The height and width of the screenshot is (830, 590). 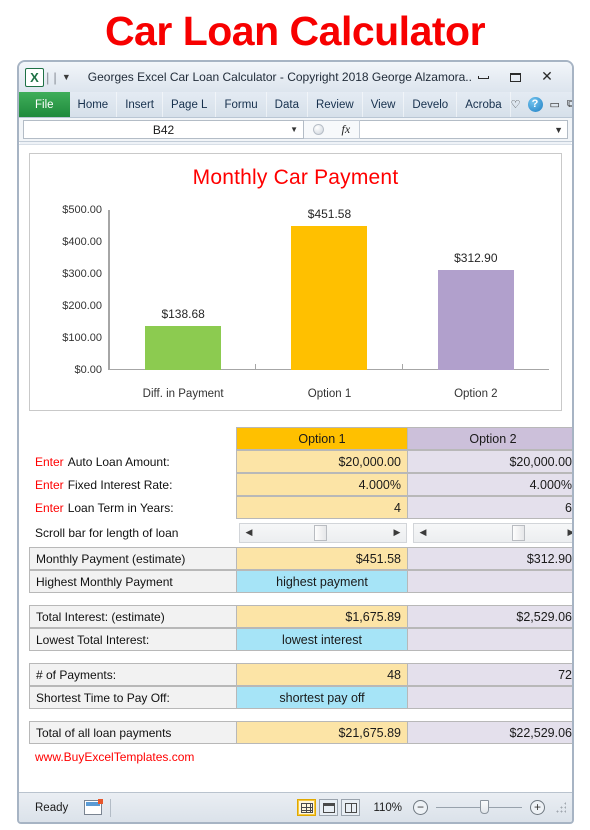 What do you see at coordinates (332, 129) in the screenshot?
I see `formula-bar-buttons: fx` at bounding box center [332, 129].